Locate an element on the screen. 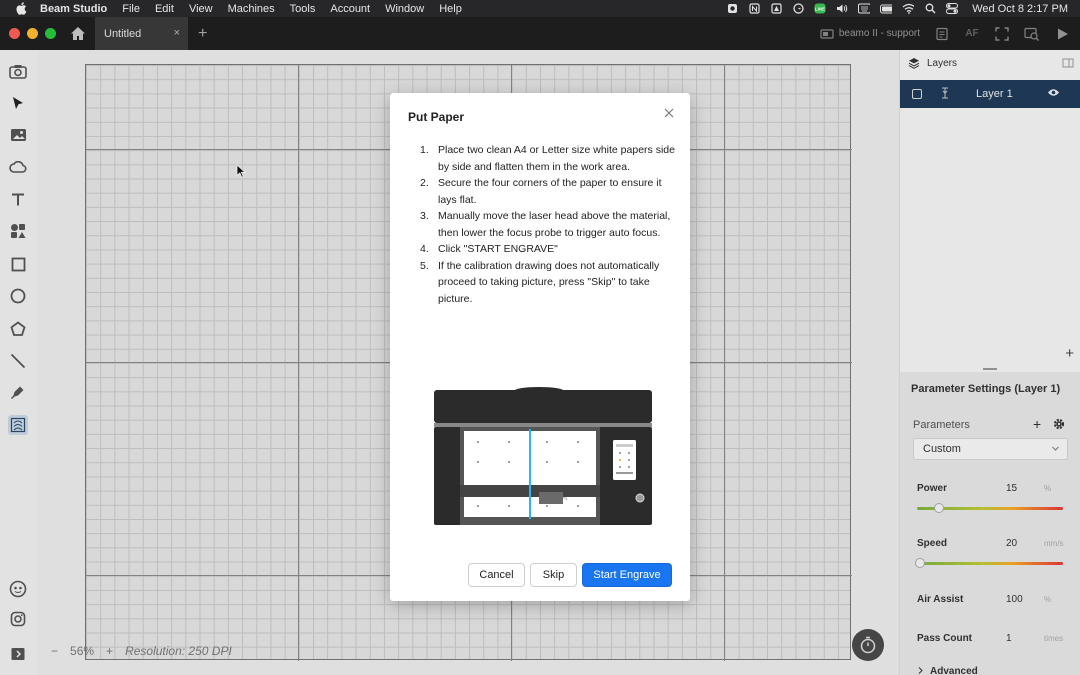 The height and width of the screenshot is (675, 1080). start-engrave-button: Start Engrave is located at coordinates (627, 575).